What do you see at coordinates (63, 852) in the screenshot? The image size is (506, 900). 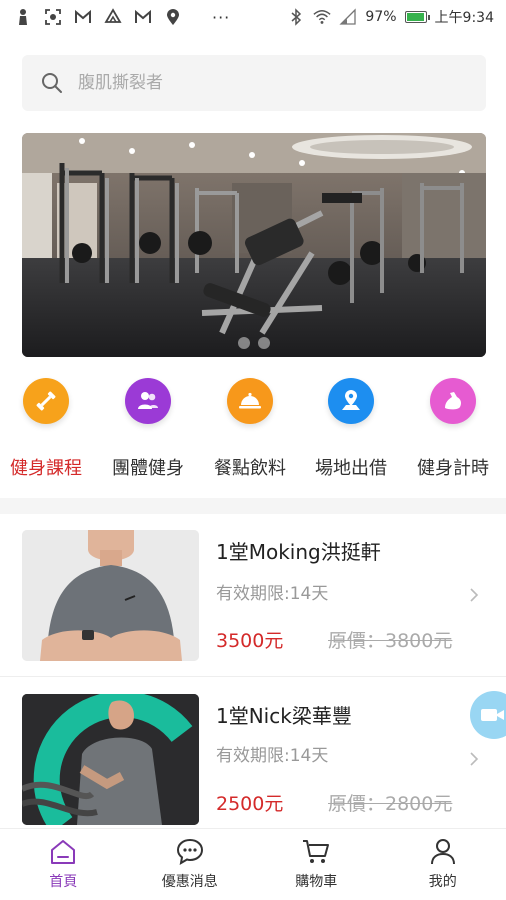 I see `home-icon` at bounding box center [63, 852].